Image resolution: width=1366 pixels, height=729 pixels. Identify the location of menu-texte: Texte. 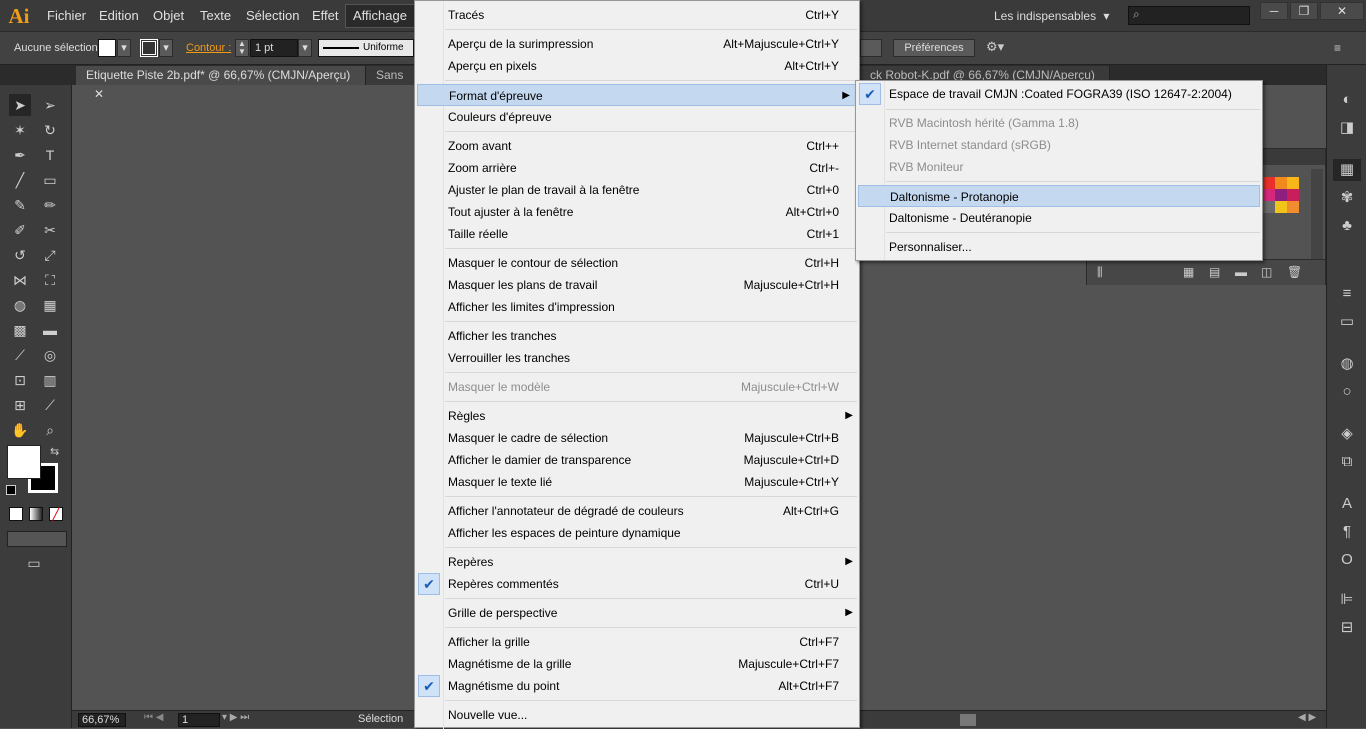
(215, 16).